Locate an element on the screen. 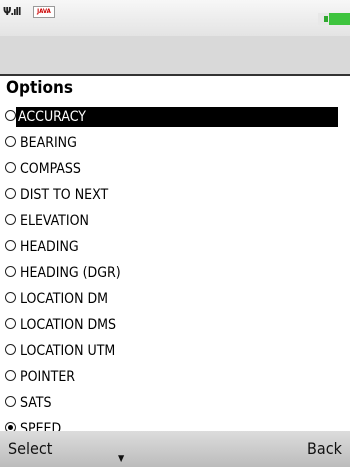  battery-cap is located at coordinates (326, 19).